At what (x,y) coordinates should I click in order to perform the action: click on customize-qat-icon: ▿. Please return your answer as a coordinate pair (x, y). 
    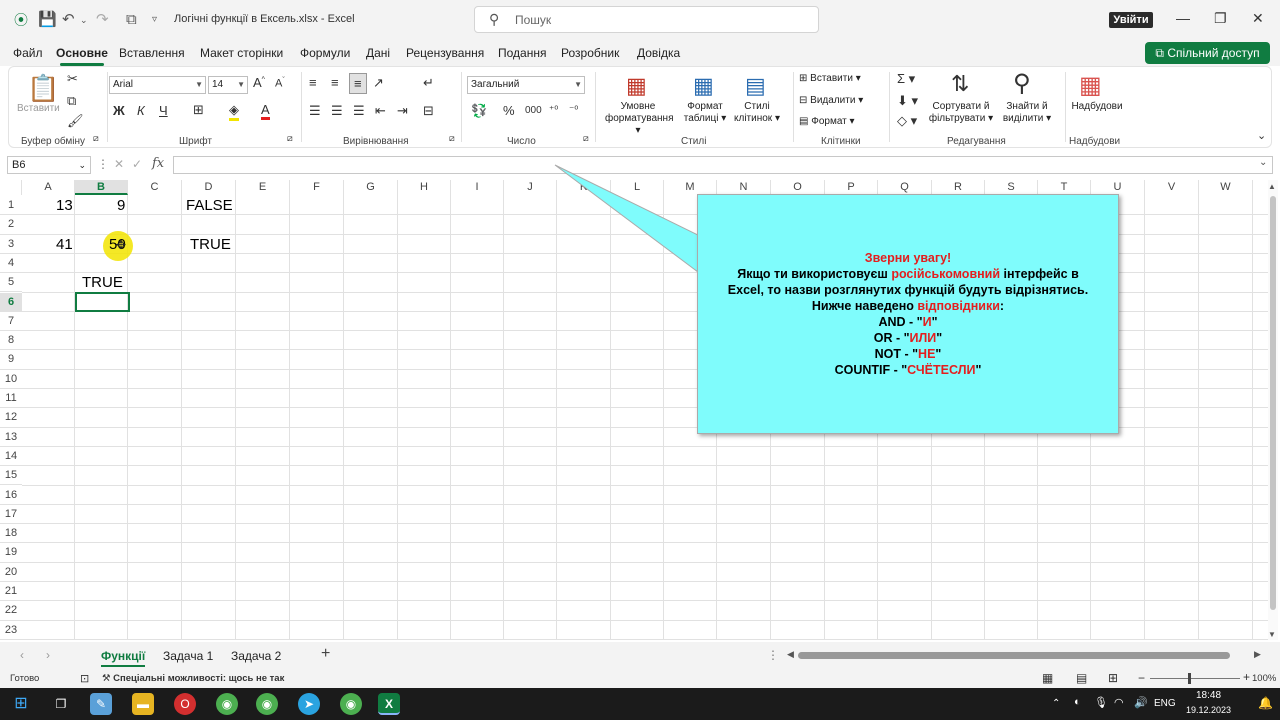
    Looking at the image, I should click on (154, 20).